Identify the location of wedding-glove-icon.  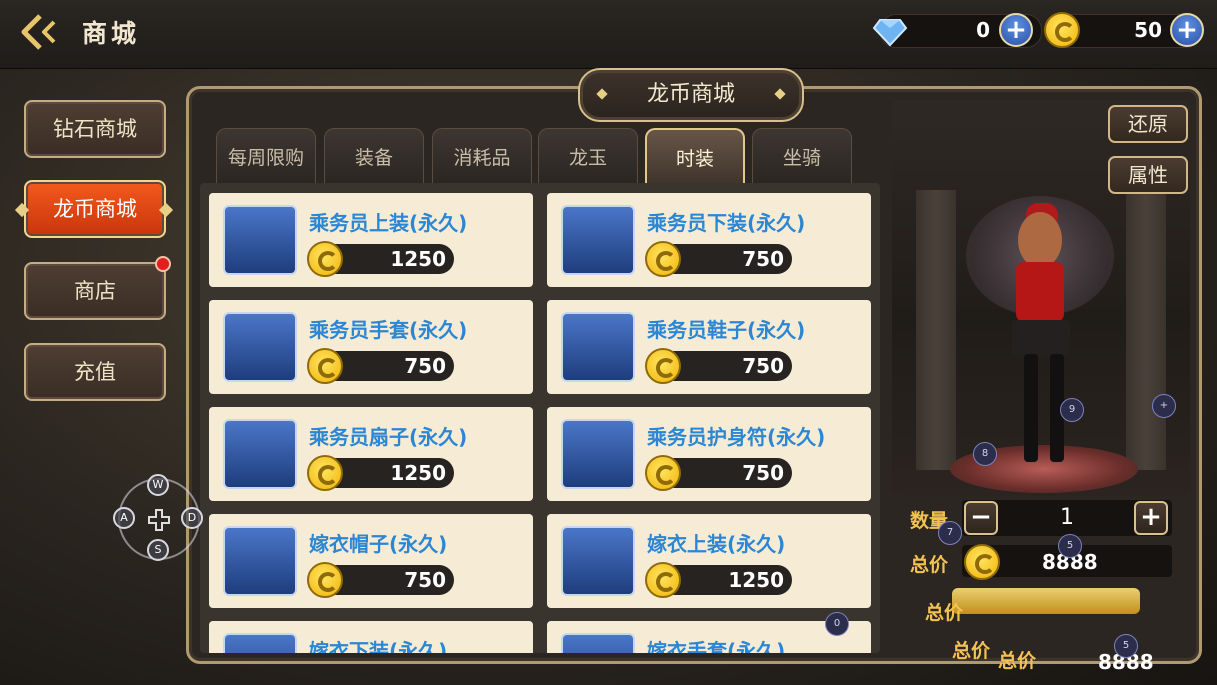
(598, 643).